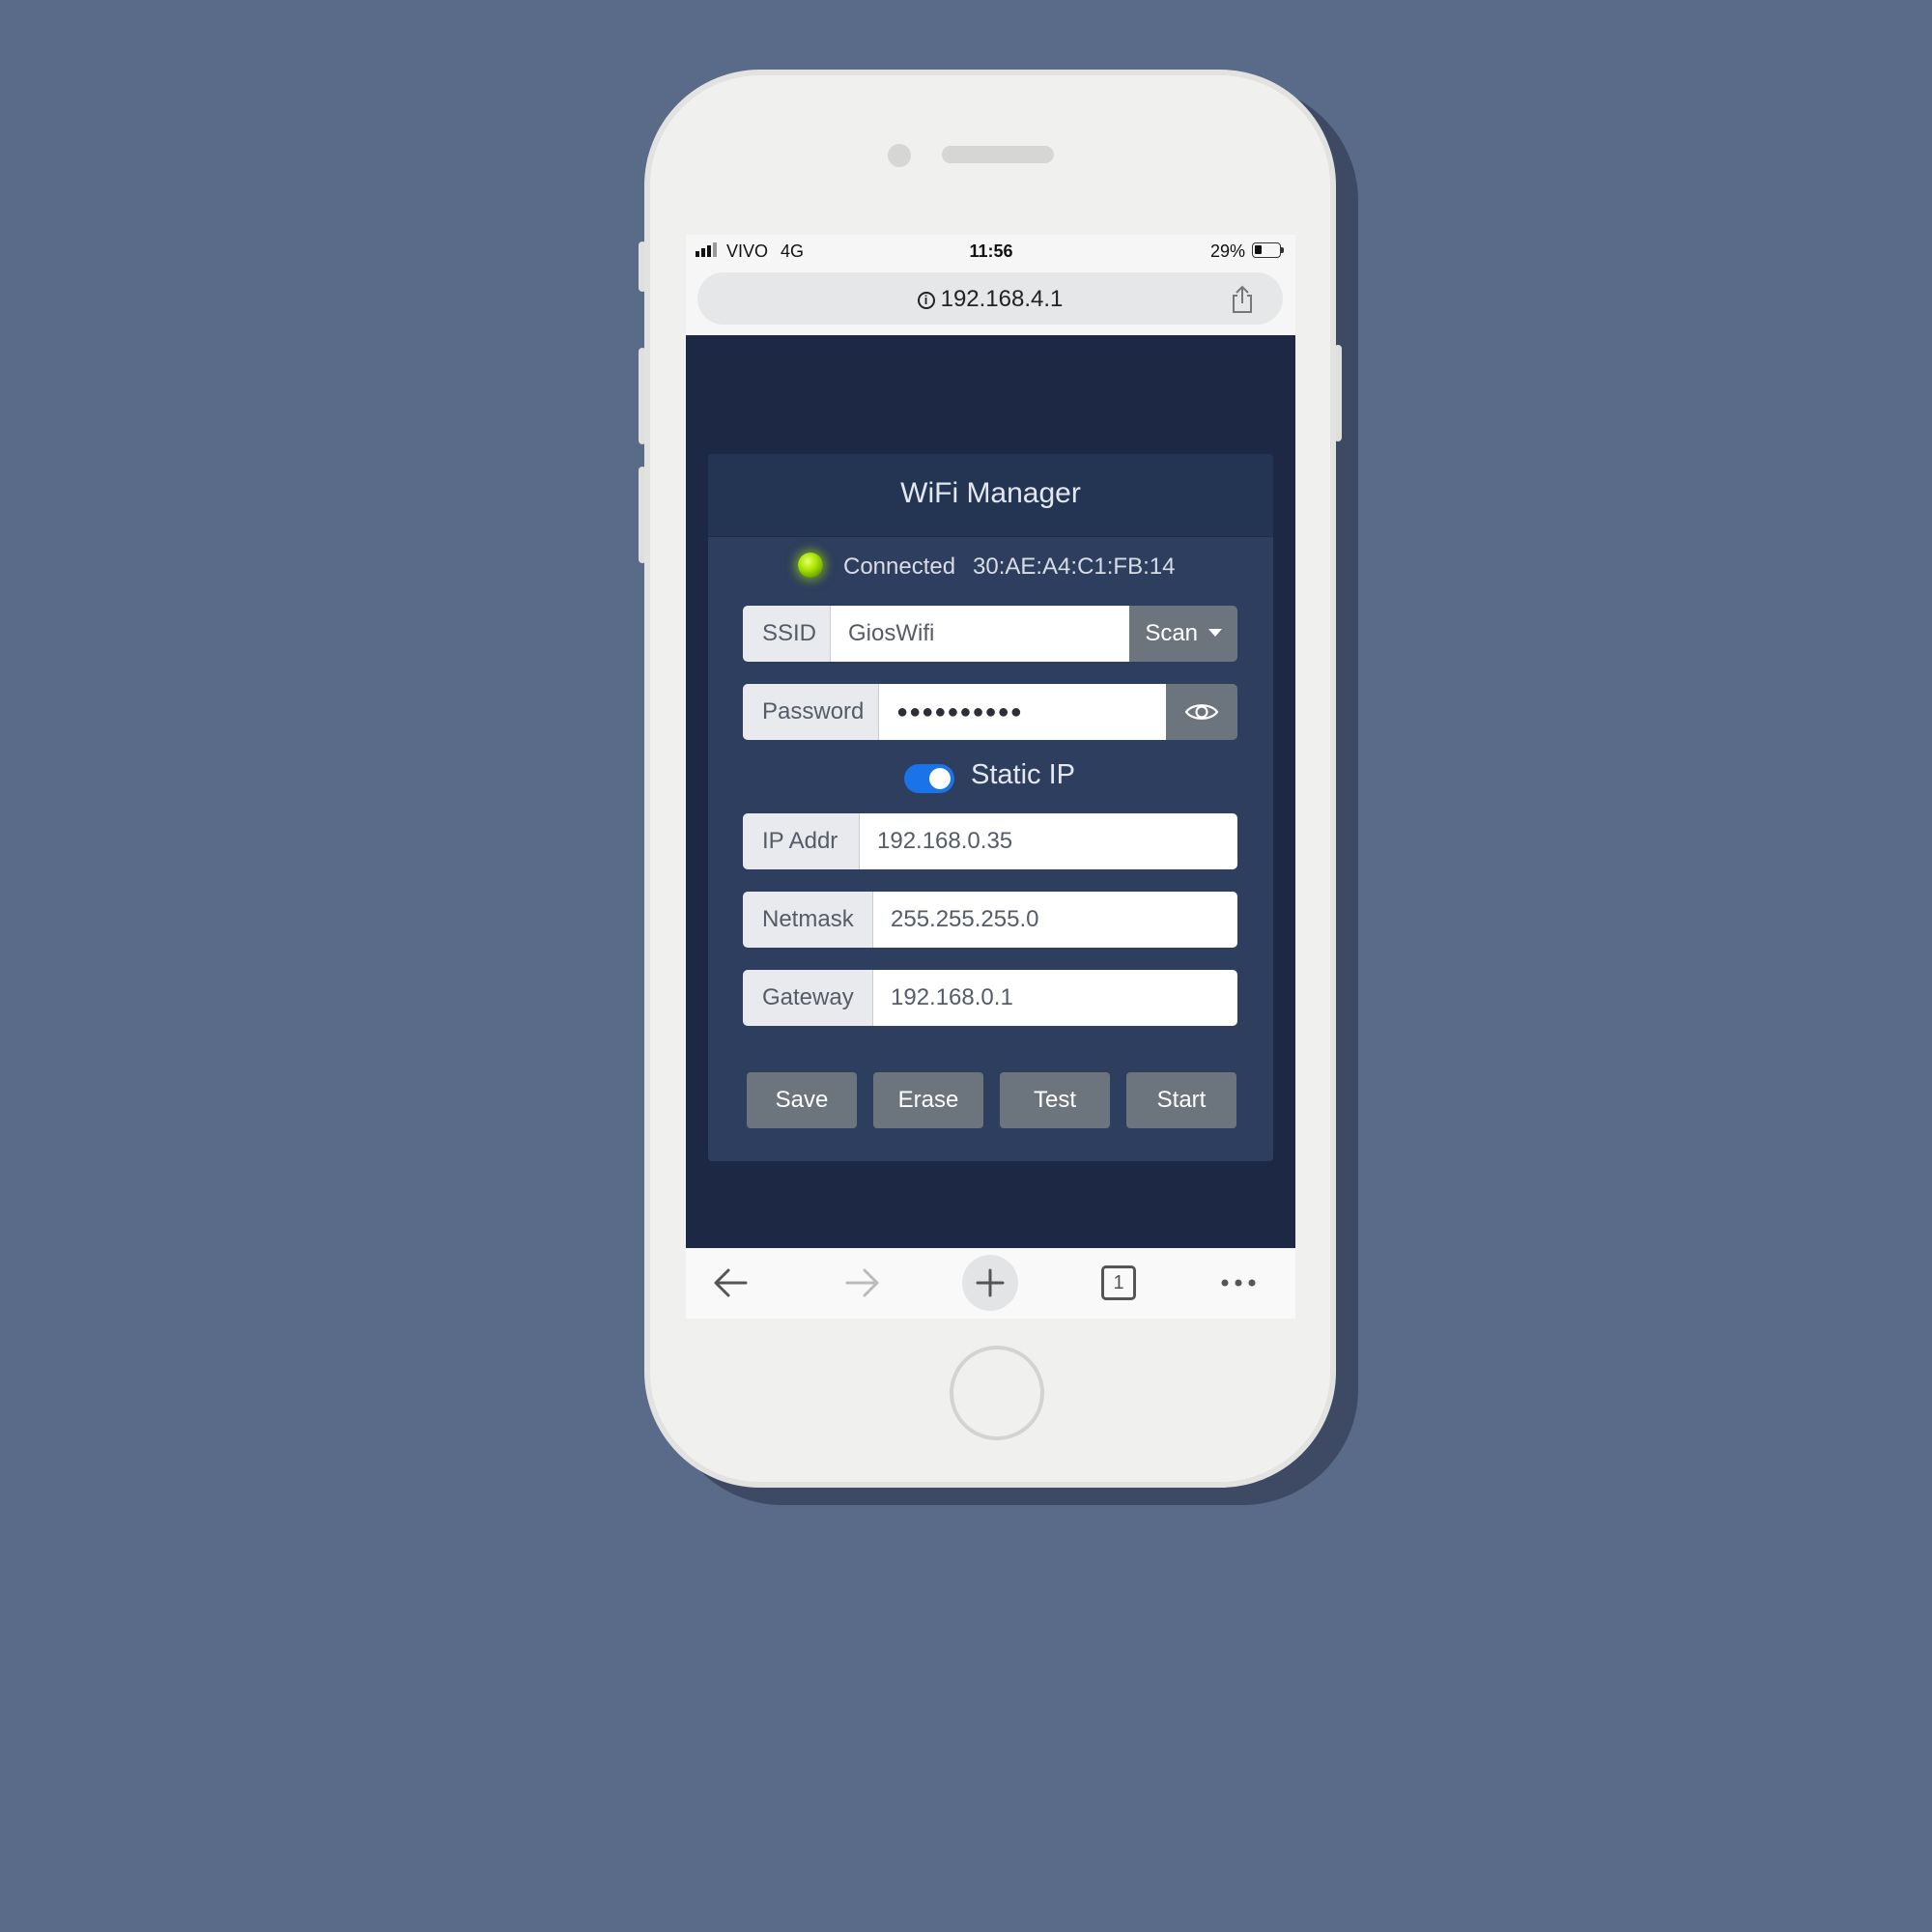  What do you see at coordinates (899, 155) in the screenshot?
I see `front-camera` at bounding box center [899, 155].